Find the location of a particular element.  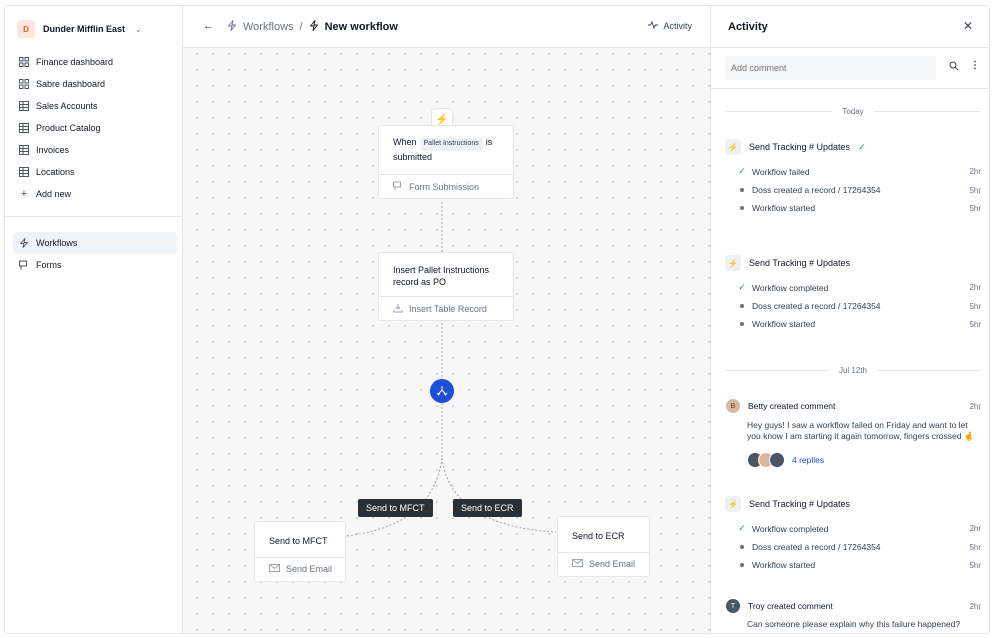

sidebar-item-label: Add new is located at coordinates (54, 194).